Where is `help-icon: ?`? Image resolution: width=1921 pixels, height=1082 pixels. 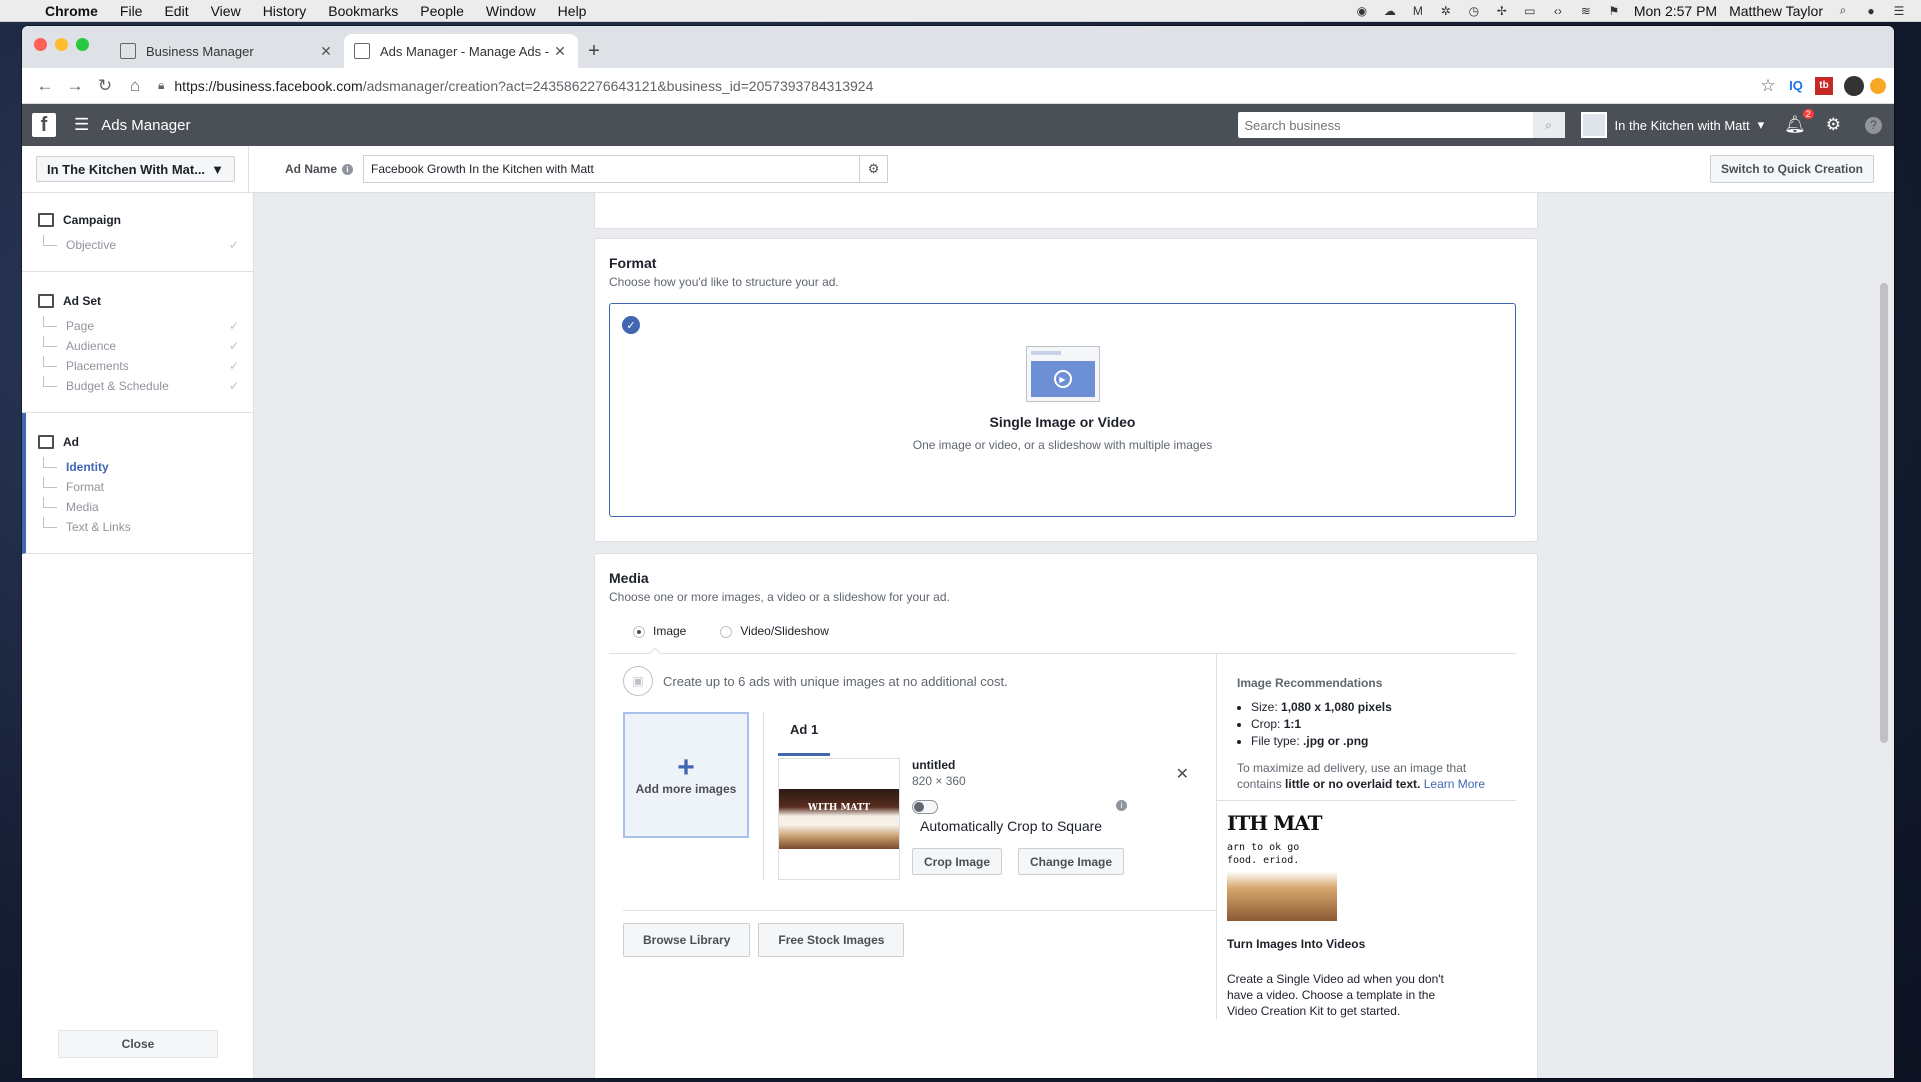 help-icon: ? is located at coordinates (1873, 125).